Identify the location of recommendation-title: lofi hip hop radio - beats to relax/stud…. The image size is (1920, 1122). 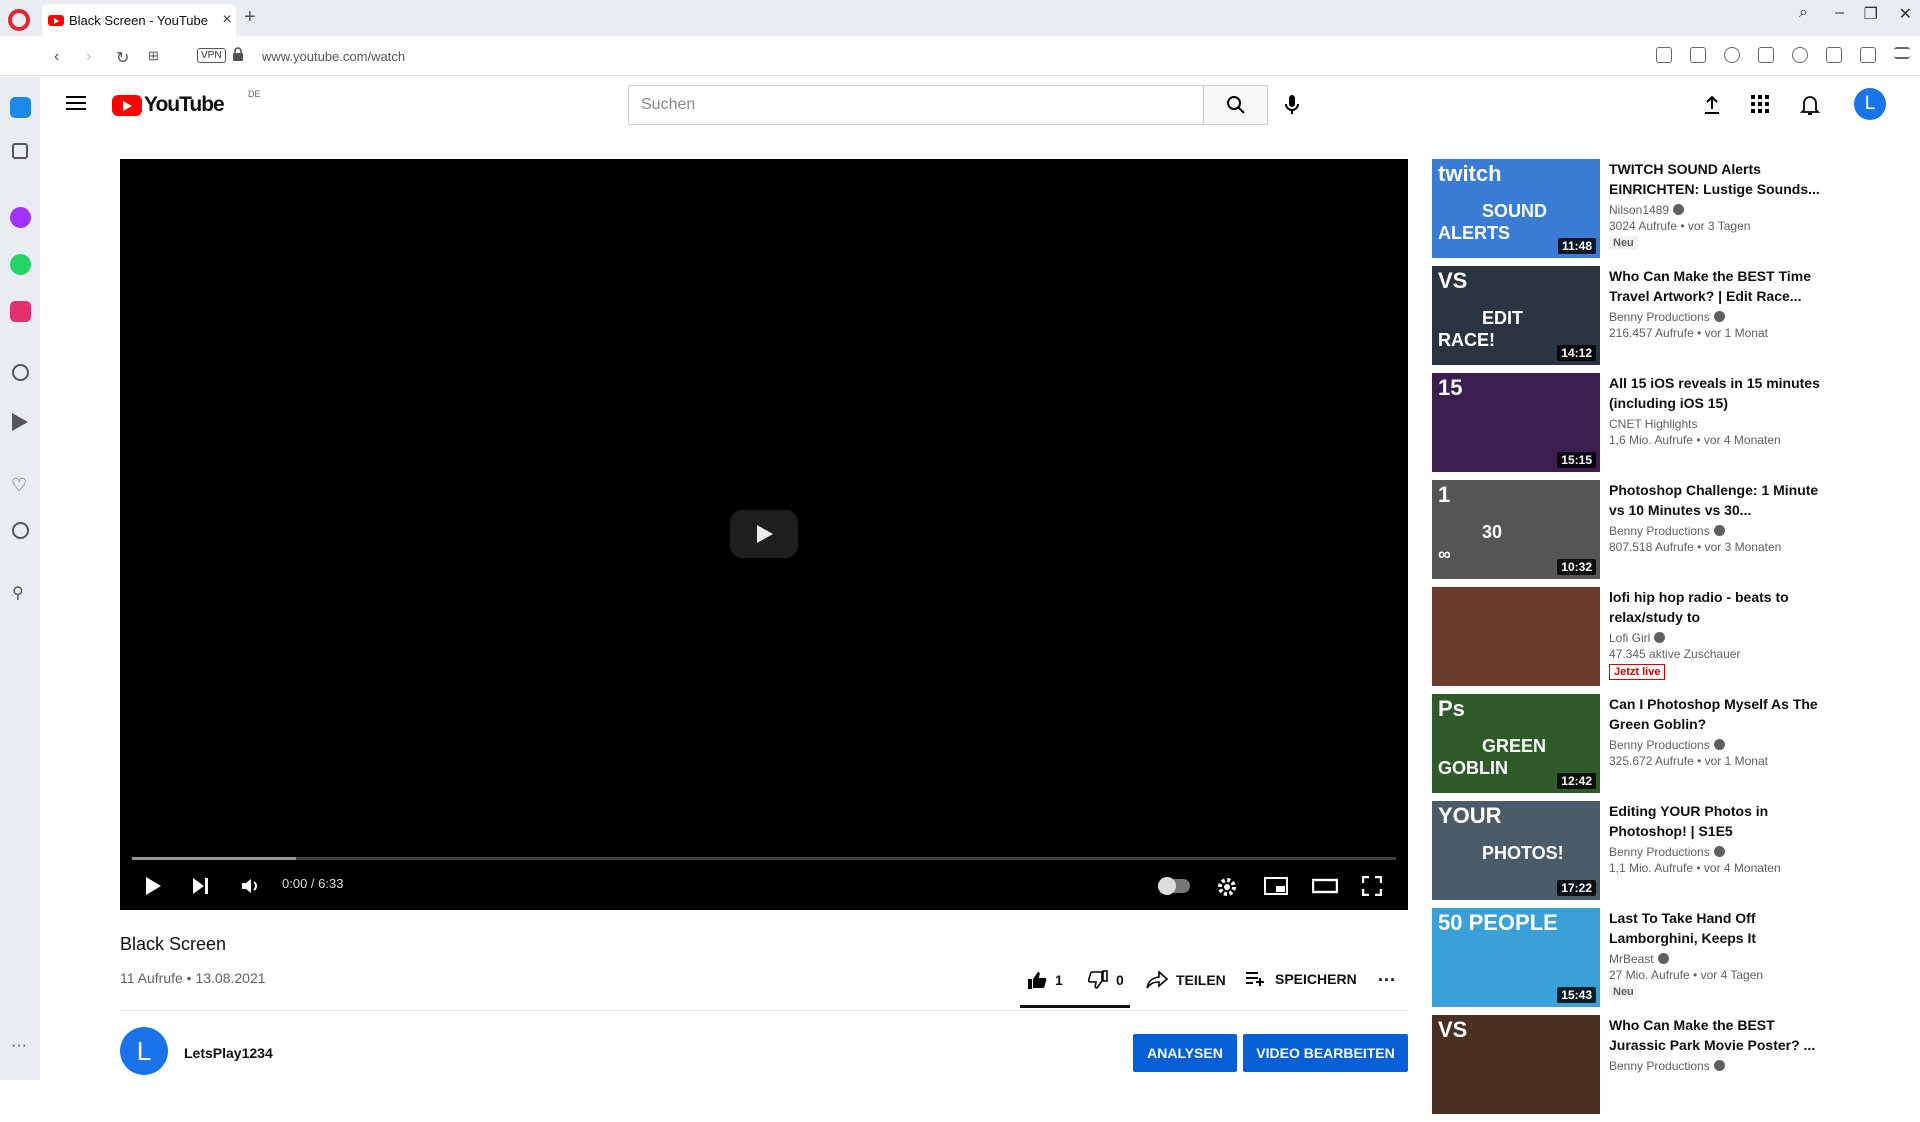
(1715, 607).